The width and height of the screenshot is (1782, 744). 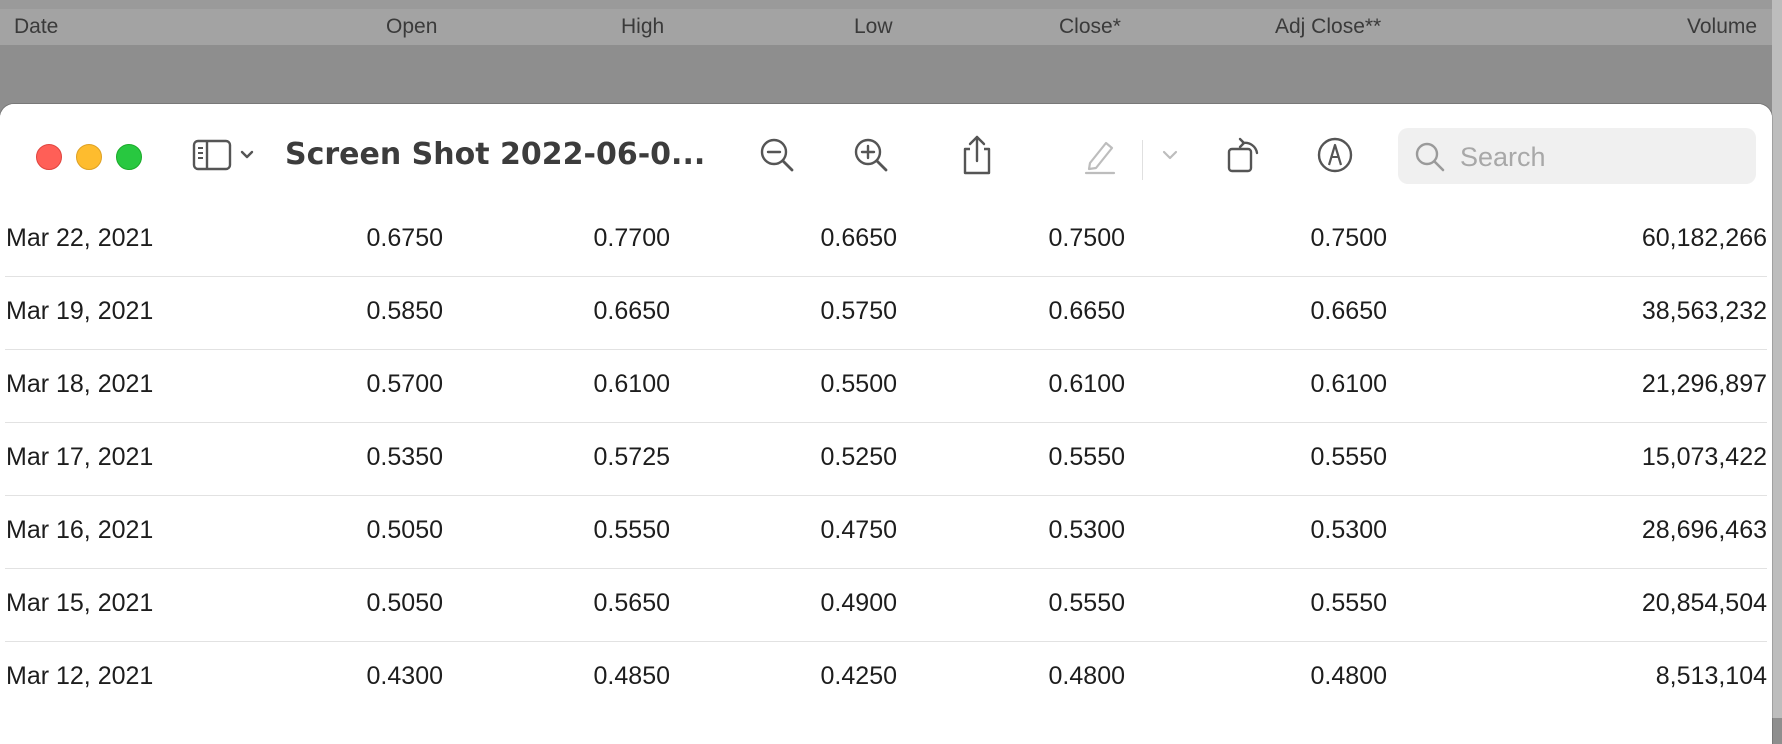 I want to click on sidebar-toggle-button, so click(x=226, y=155).